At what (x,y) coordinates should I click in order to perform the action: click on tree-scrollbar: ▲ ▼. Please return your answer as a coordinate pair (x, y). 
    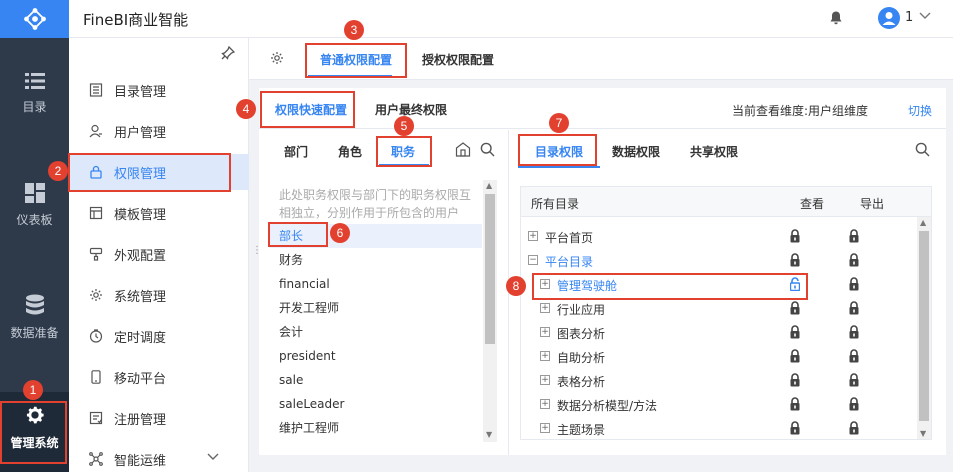
    Looking at the image, I should click on (924, 328).